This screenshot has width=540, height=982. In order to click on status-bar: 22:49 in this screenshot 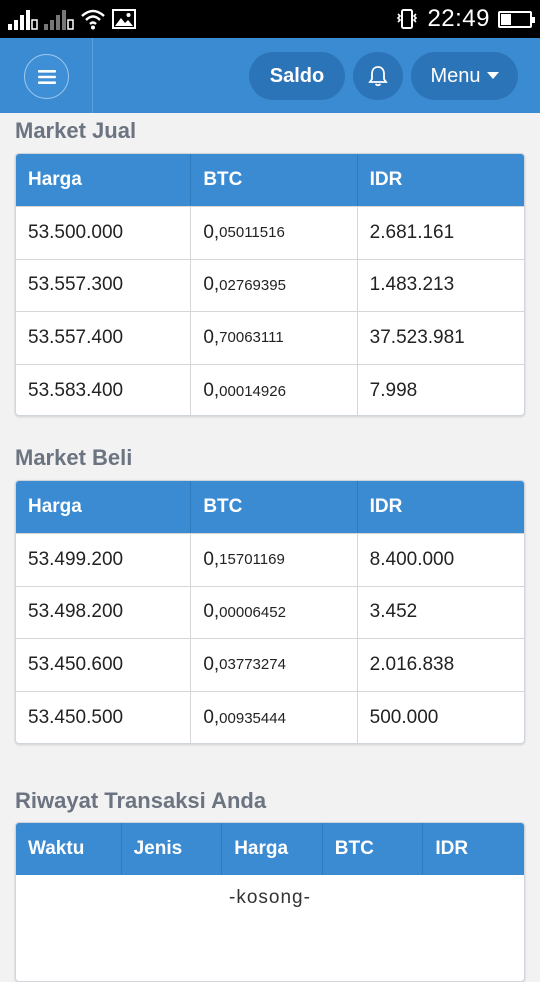, I will do `click(270, 19)`.